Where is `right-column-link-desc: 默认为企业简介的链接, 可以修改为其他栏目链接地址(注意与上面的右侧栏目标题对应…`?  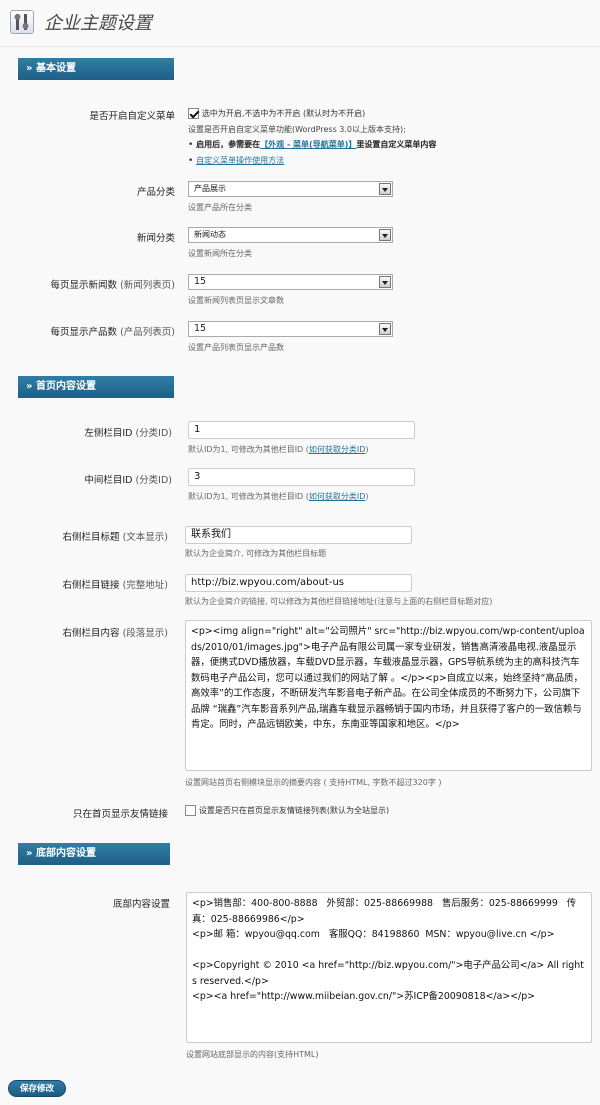 right-column-link-desc: 默认为企业简介的链接, 可以修改为其他栏目链接地址(注意与上面的右侧栏目标题对应… is located at coordinates (339, 601).